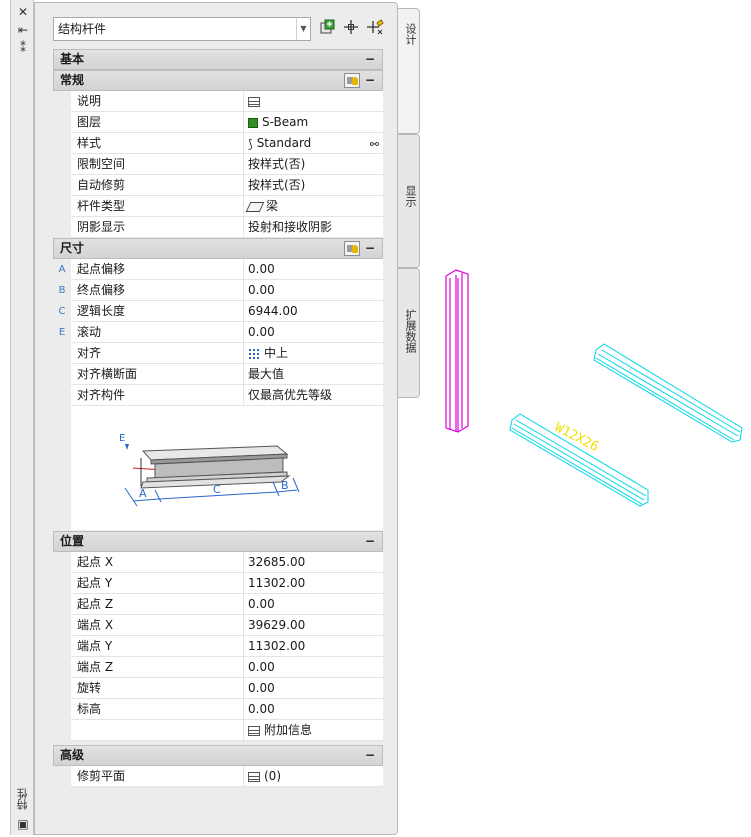 Image resolution: width=751 pixels, height=837 pixels. What do you see at coordinates (218, 583) in the screenshot?
I see `property-row-start-y: 起点 Y 11302.00` at bounding box center [218, 583].